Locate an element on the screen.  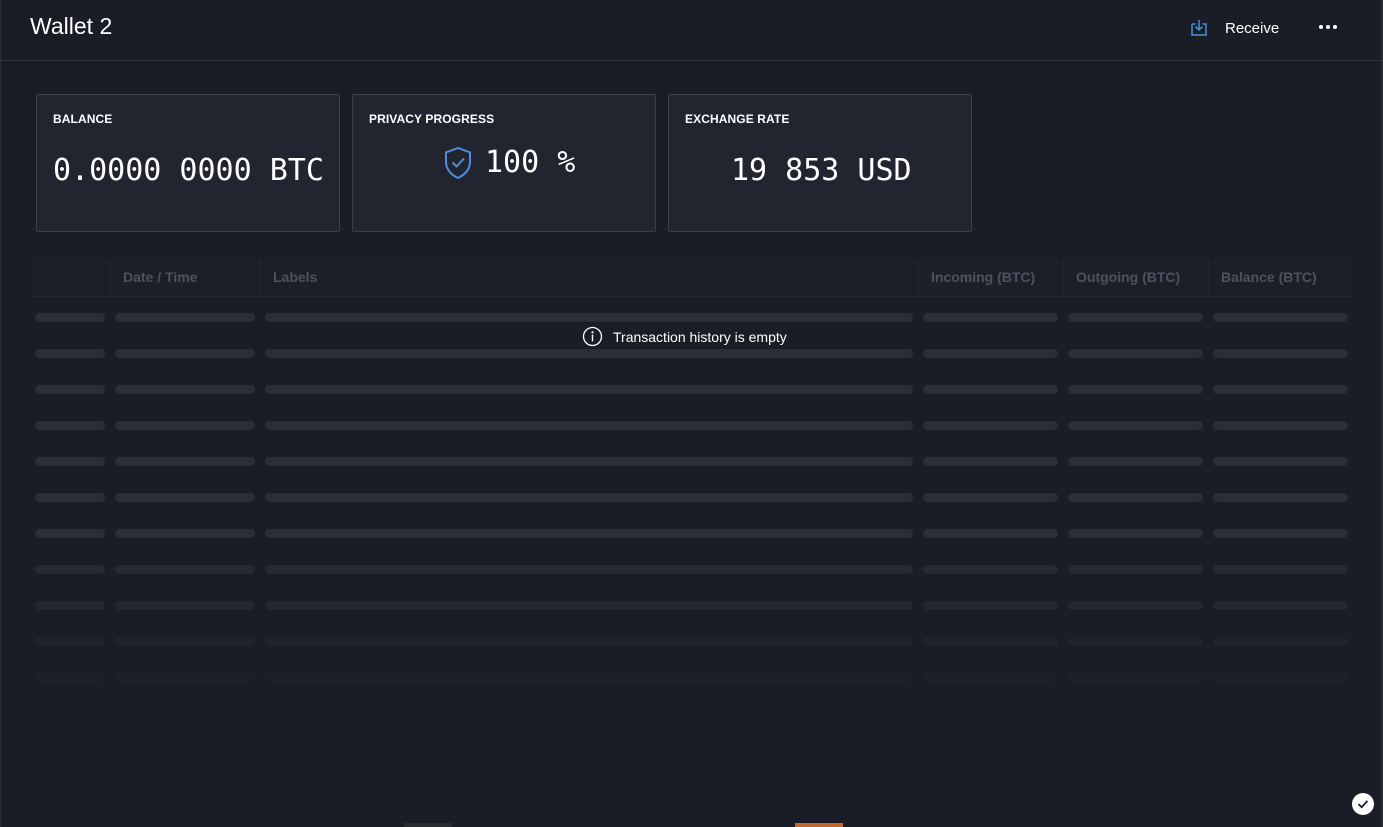
empty-state-message: Transaction history is empty is located at coordinates (684, 336).